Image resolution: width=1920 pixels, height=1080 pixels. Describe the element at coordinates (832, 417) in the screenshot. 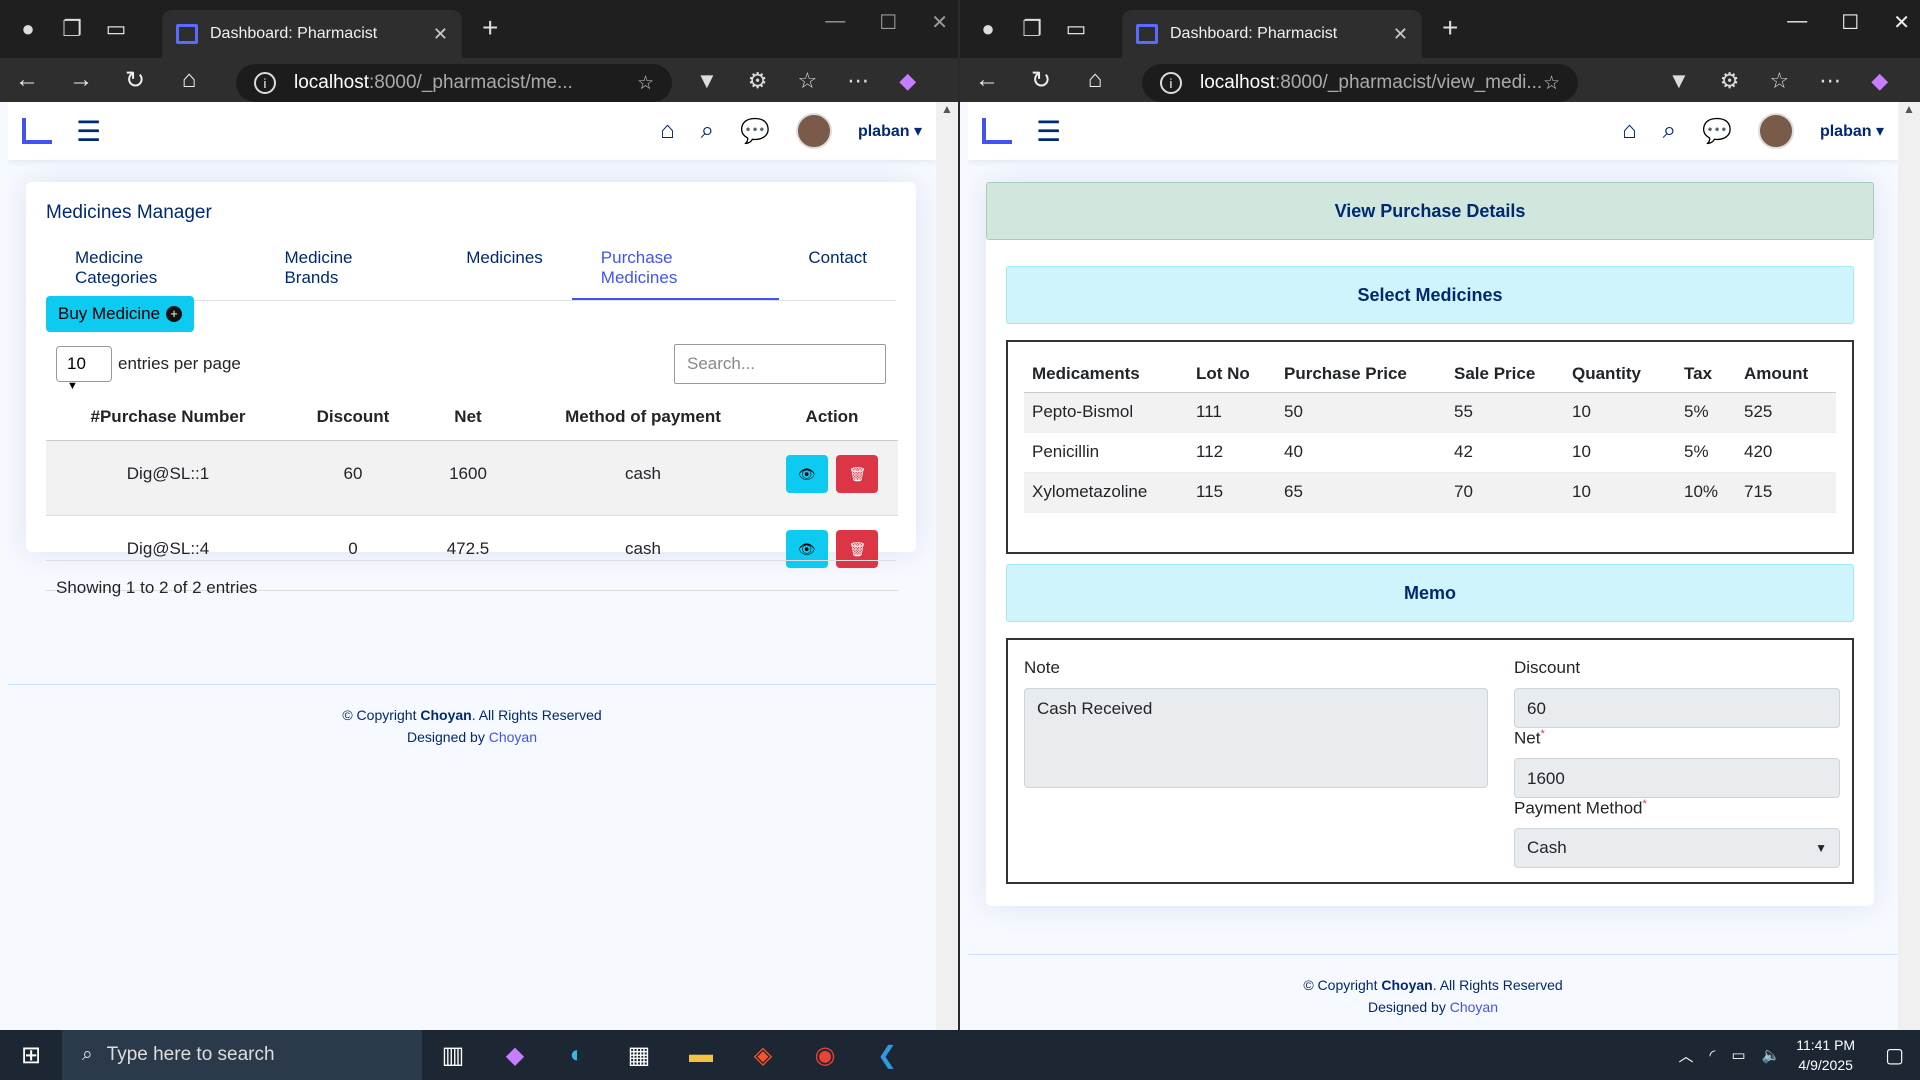

I see `col-action: Action` at that location.